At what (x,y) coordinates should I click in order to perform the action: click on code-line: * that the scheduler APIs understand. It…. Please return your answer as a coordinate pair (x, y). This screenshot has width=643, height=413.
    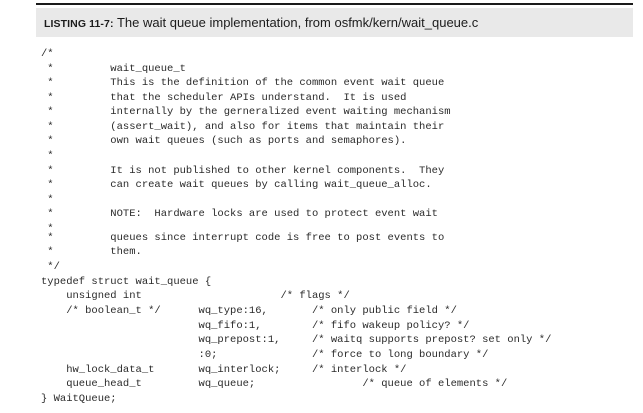
    Looking at the image, I should click on (224, 98).